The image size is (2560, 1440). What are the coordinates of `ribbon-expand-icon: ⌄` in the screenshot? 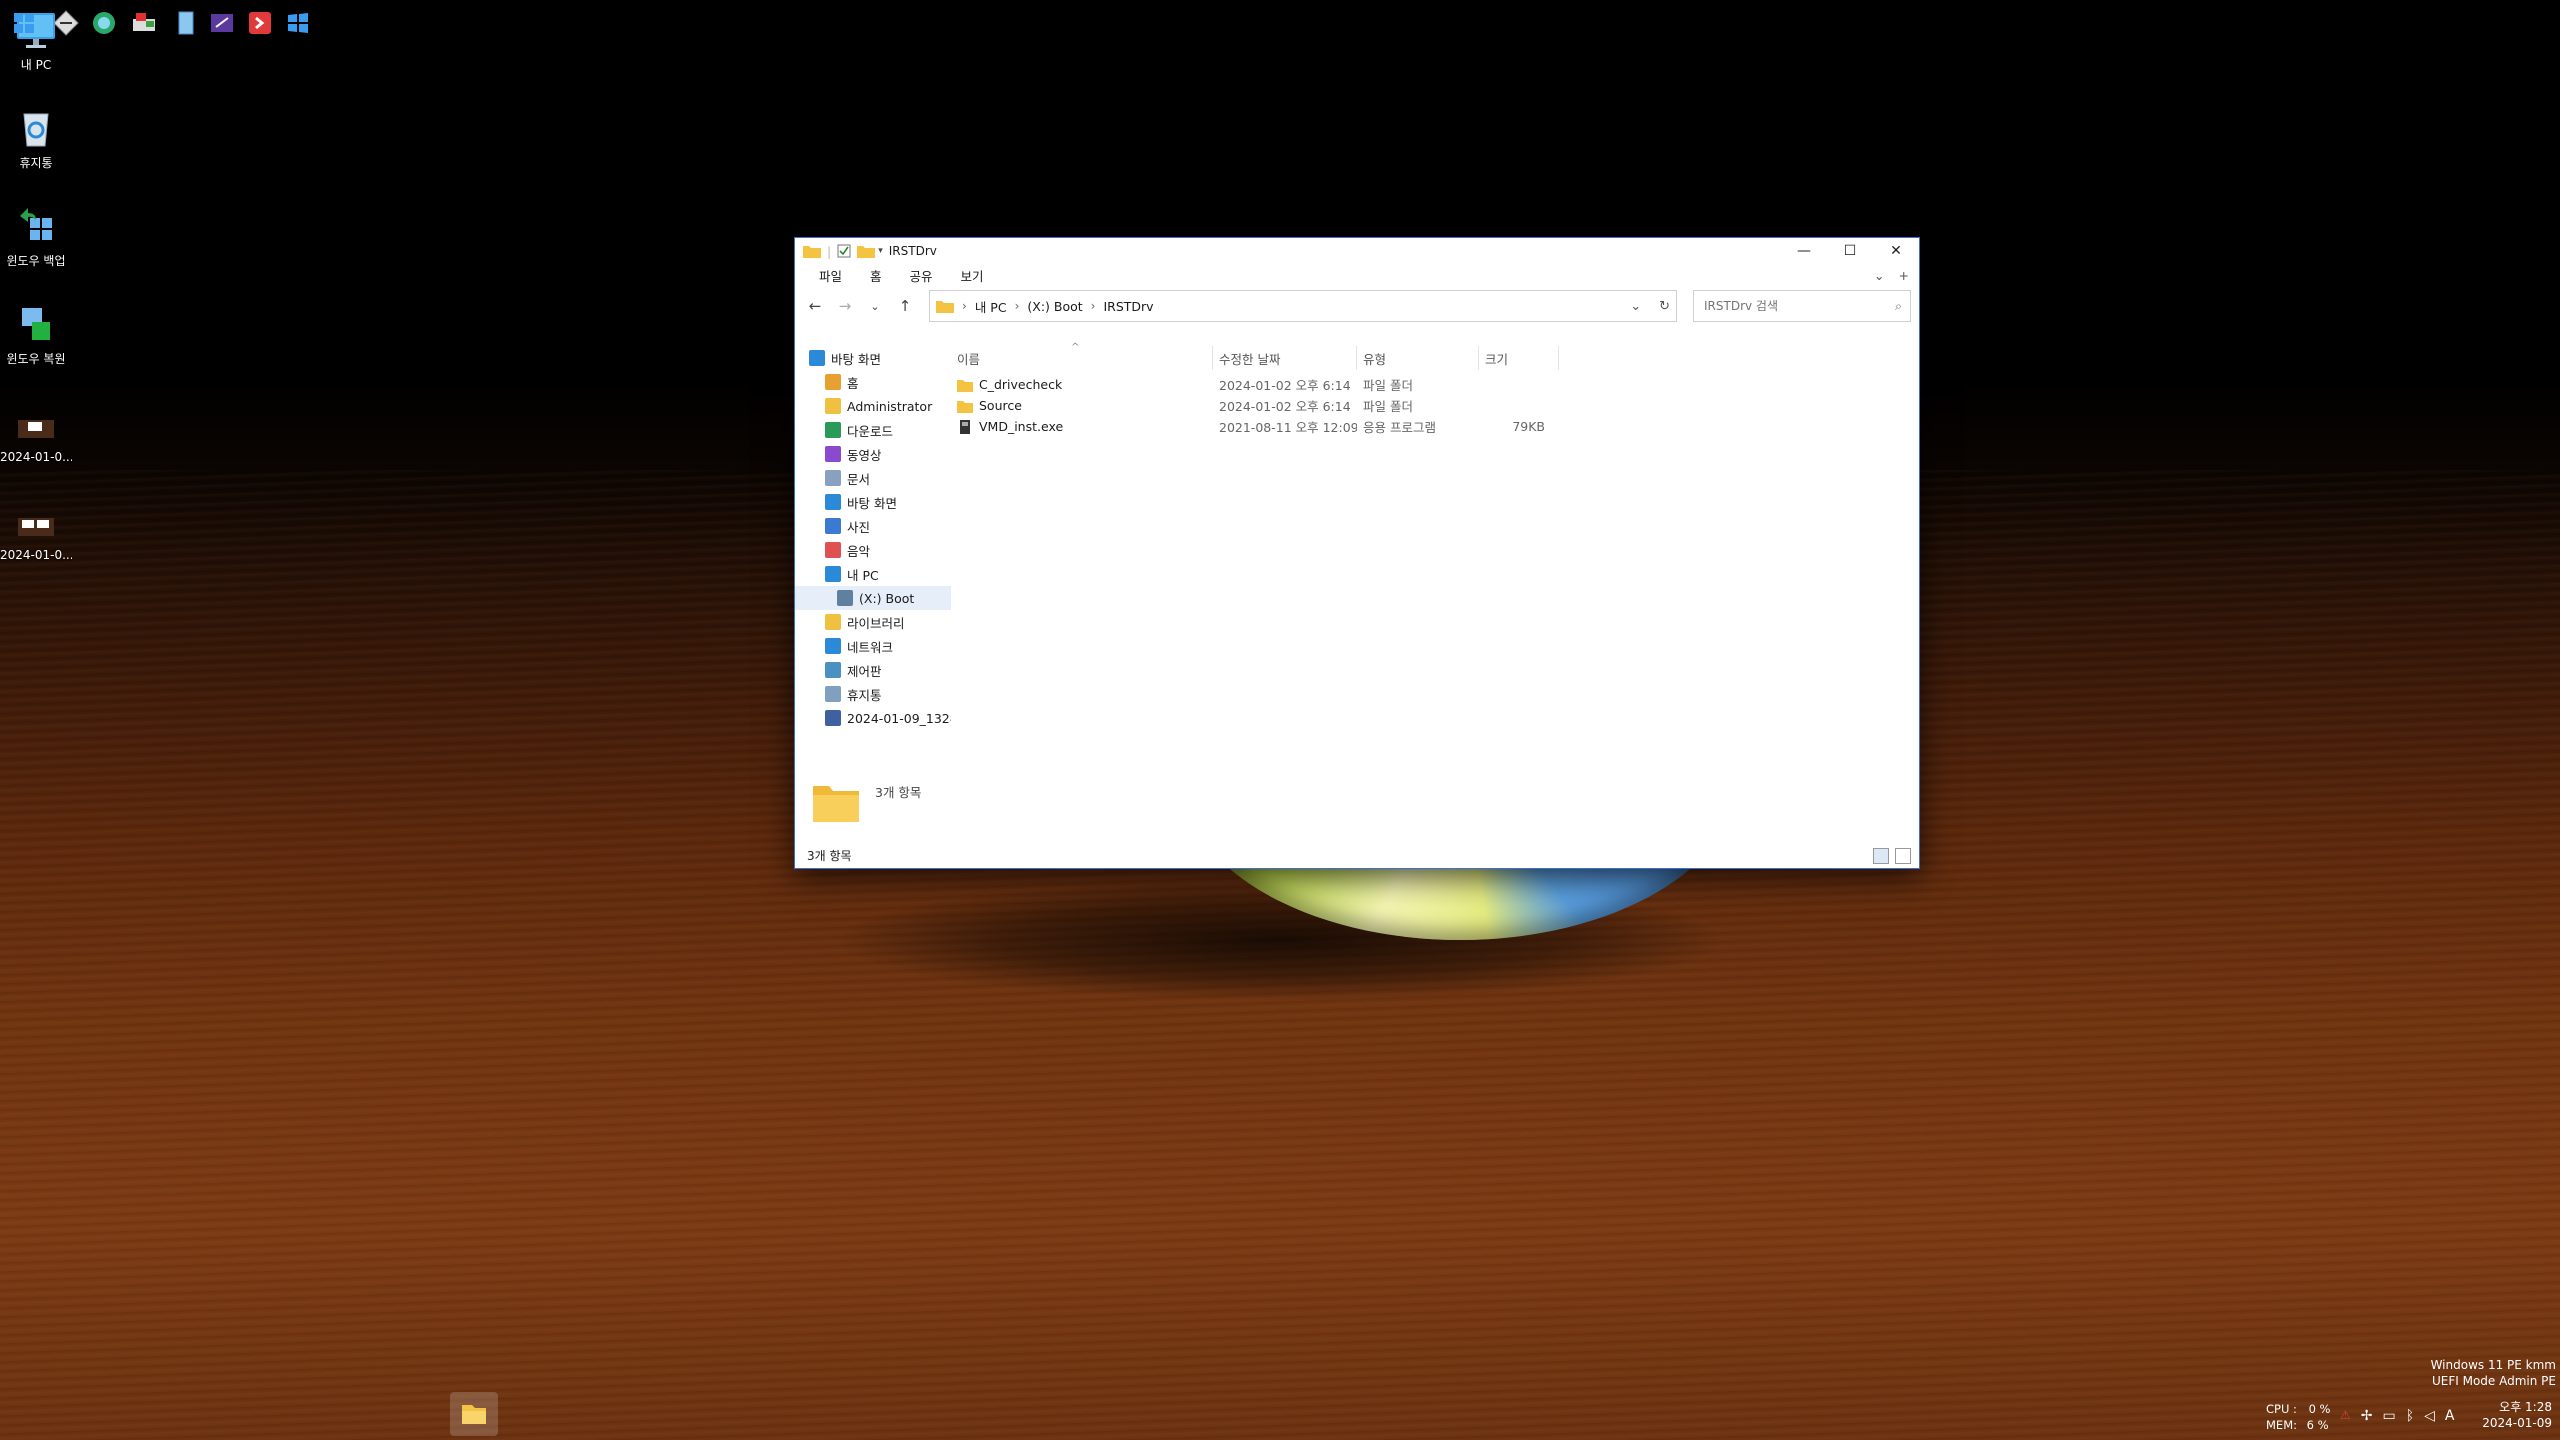 It's located at (1879, 275).